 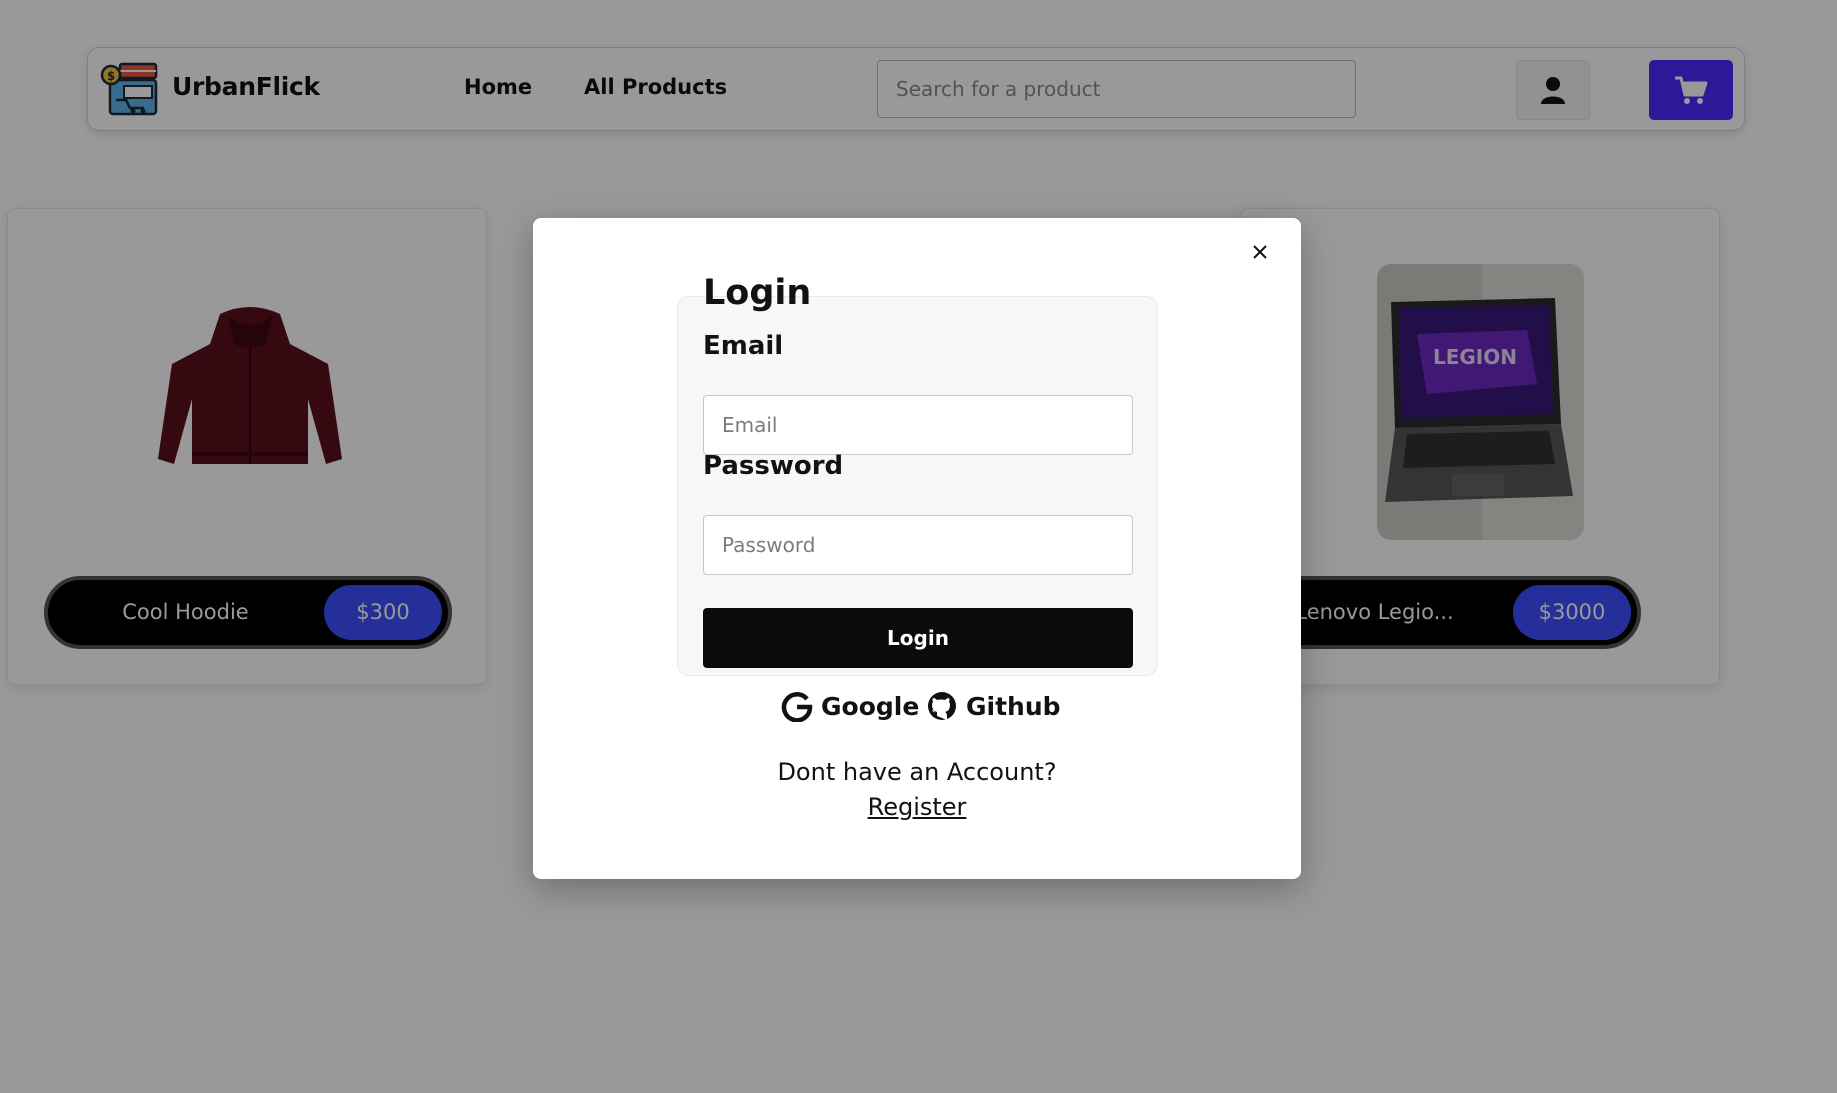 I want to click on no-account-text: Dont have an Account?, so click(x=917, y=772).